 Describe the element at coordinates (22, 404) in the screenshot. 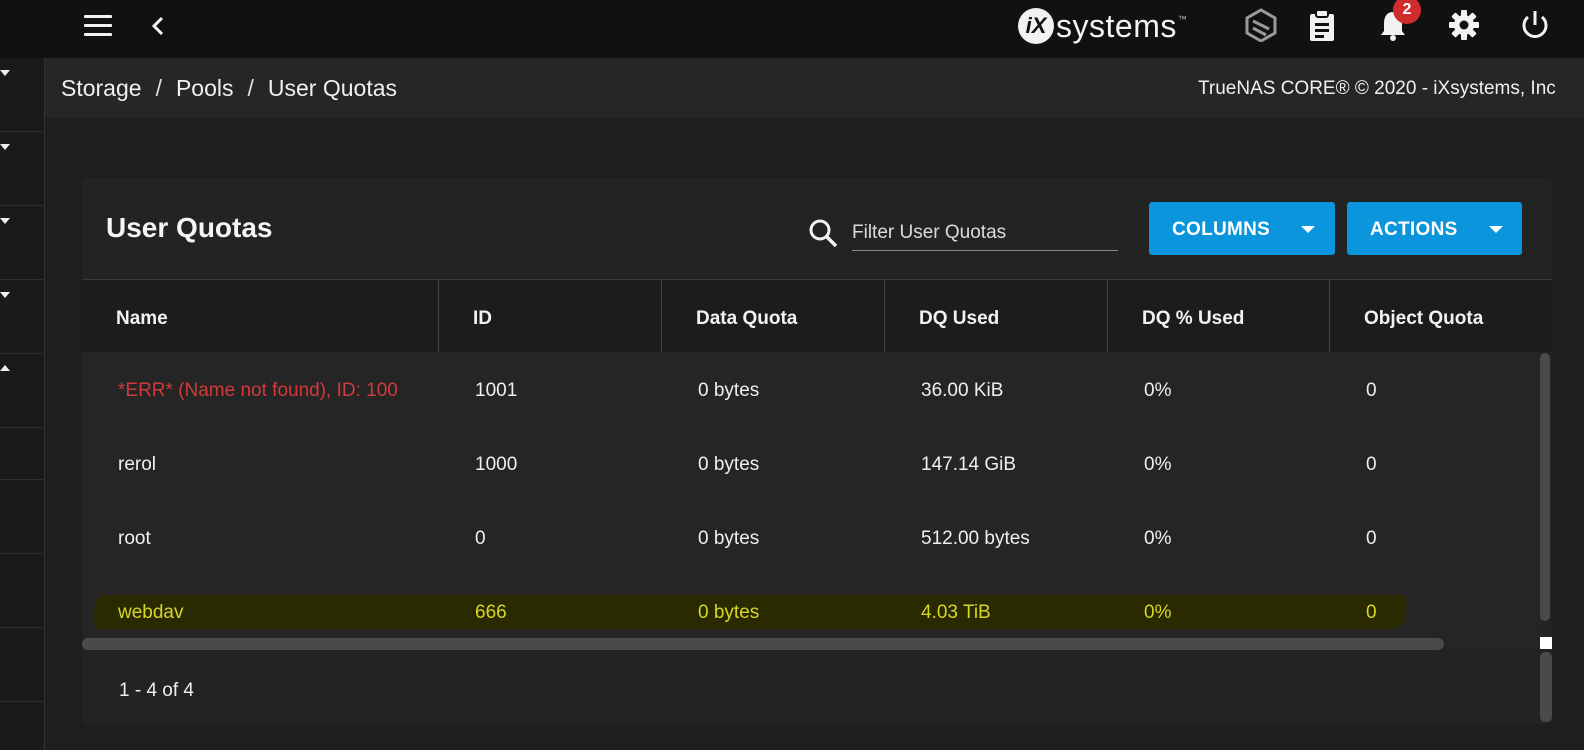

I see `side-navigation` at that location.